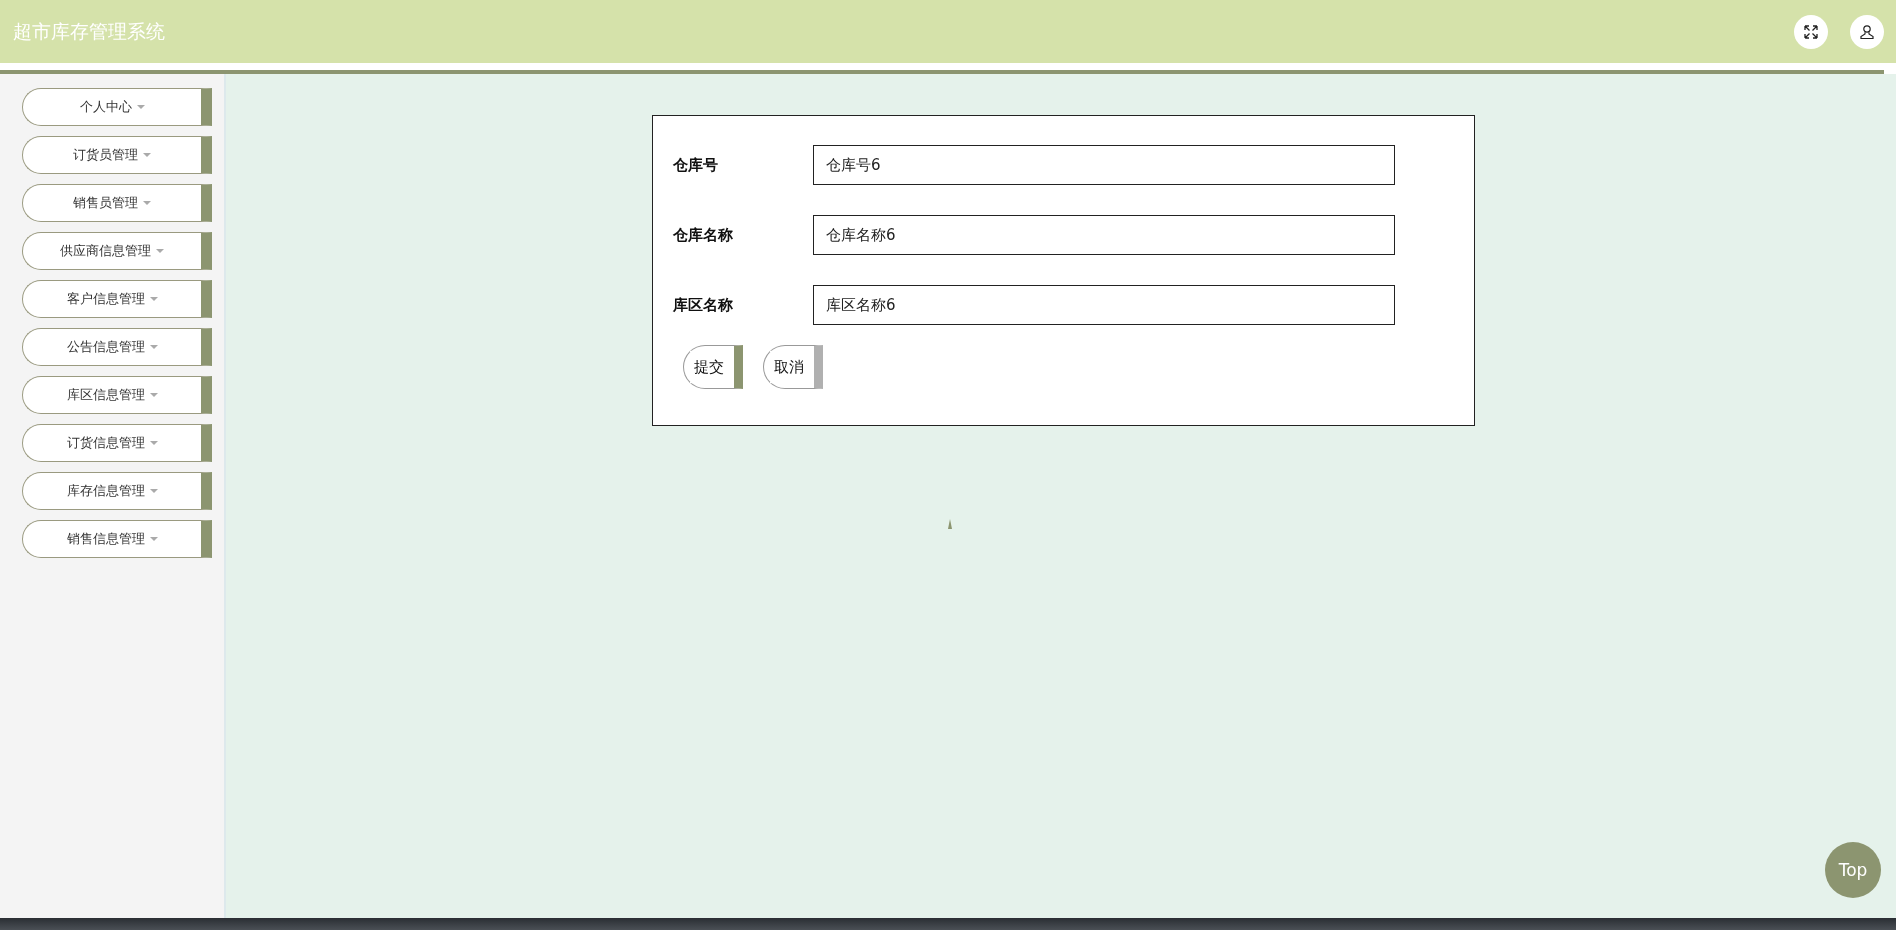 The height and width of the screenshot is (930, 1896). Describe the element at coordinates (950, 524) in the screenshot. I see `triangle-icon` at that location.